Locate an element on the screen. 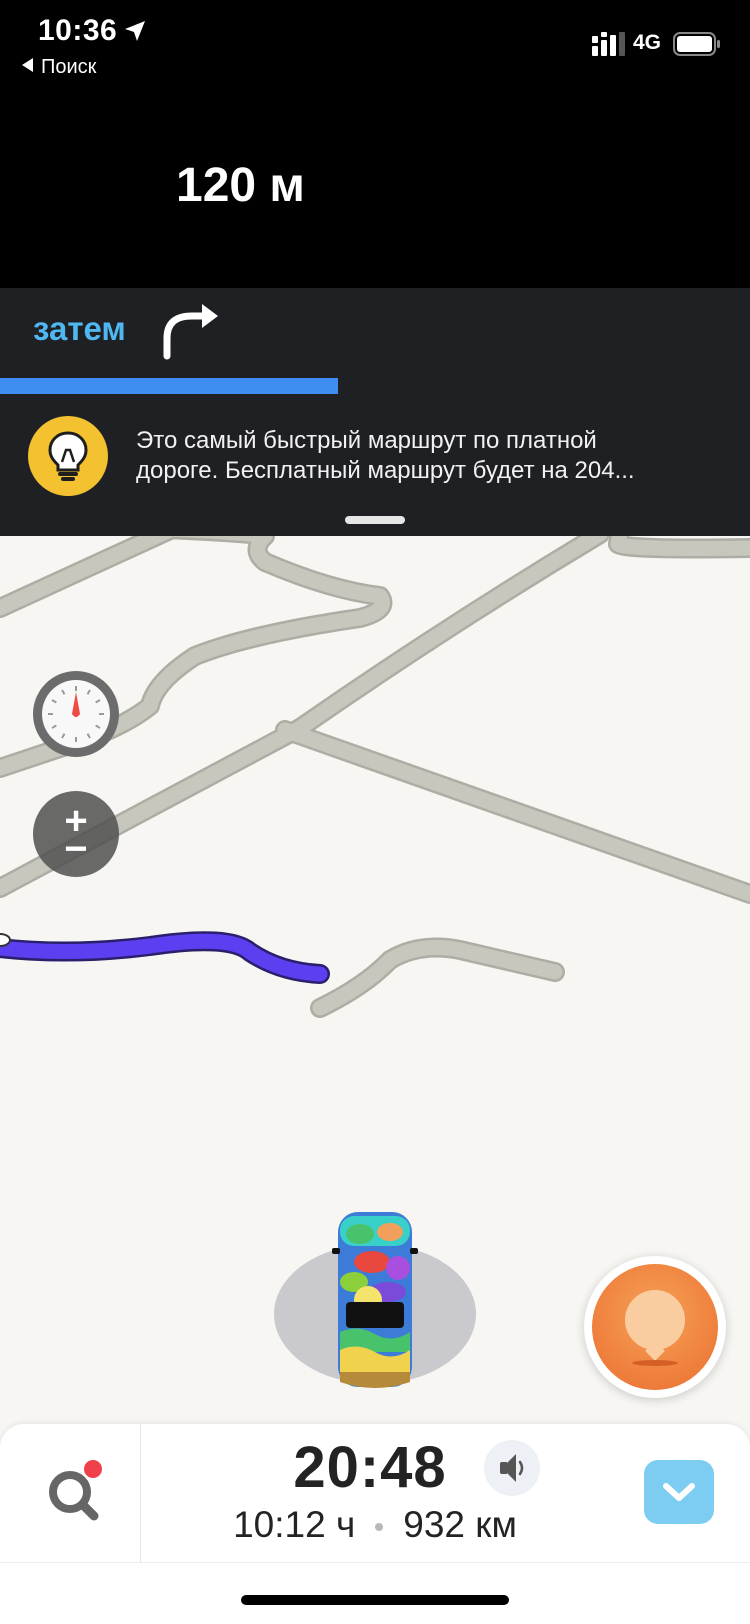  separator-dot is located at coordinates (379, 1527).